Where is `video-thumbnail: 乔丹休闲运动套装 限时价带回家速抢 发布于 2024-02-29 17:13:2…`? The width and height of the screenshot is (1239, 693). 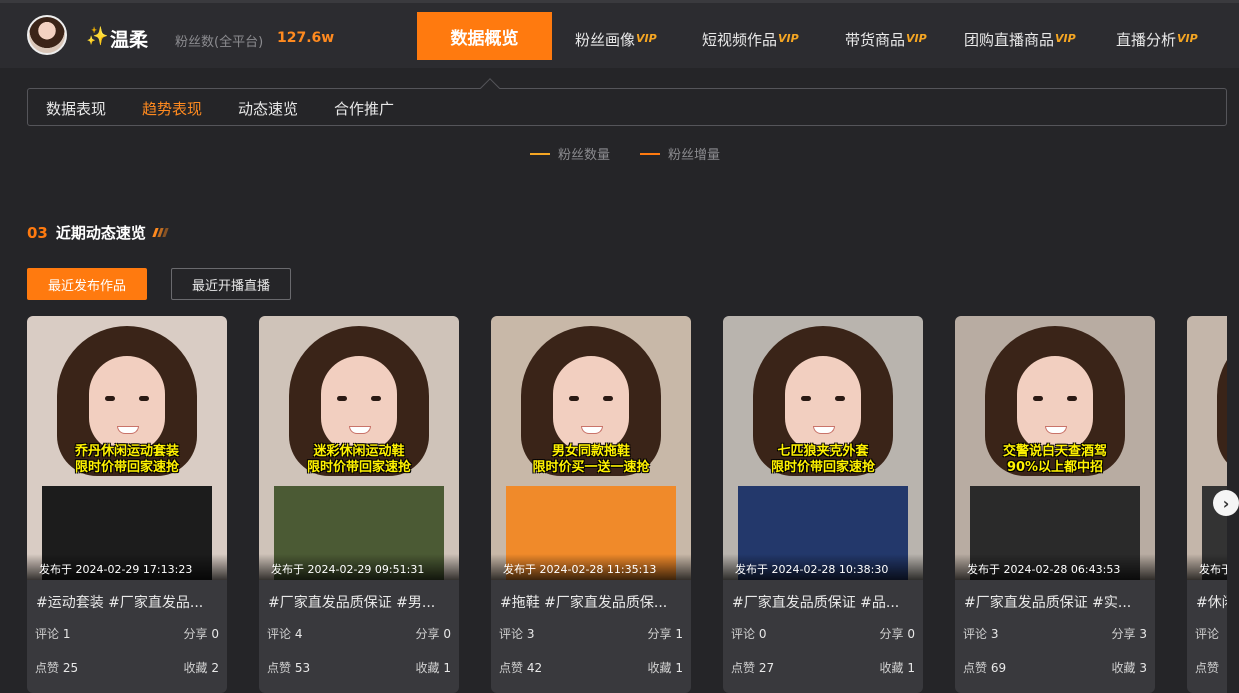 video-thumbnail: 乔丹休闲运动套装 限时价带回家速抢 发布于 2024-02-29 17:13:2… is located at coordinates (127, 448).